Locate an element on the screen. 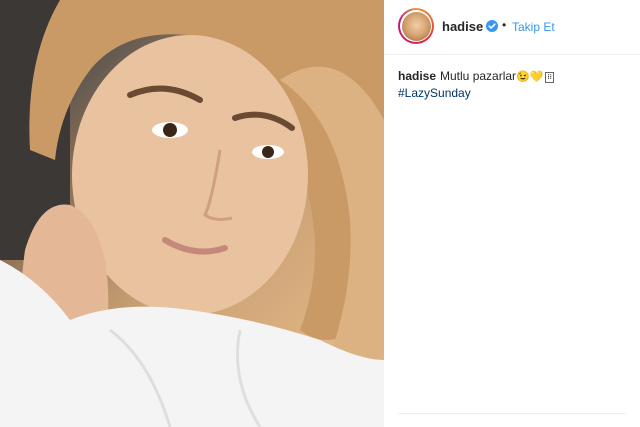 This screenshot has width=640, height=427. follow-button: Takip Et is located at coordinates (533, 27).